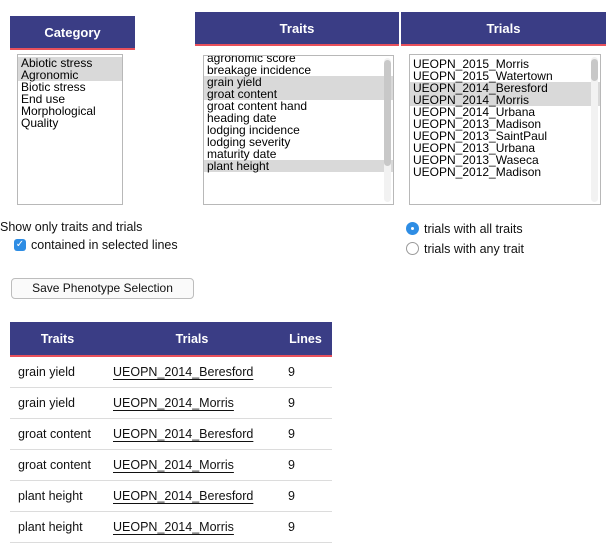 The height and width of the screenshot is (560, 615). I want to click on category-option: Quality, so click(70, 123).